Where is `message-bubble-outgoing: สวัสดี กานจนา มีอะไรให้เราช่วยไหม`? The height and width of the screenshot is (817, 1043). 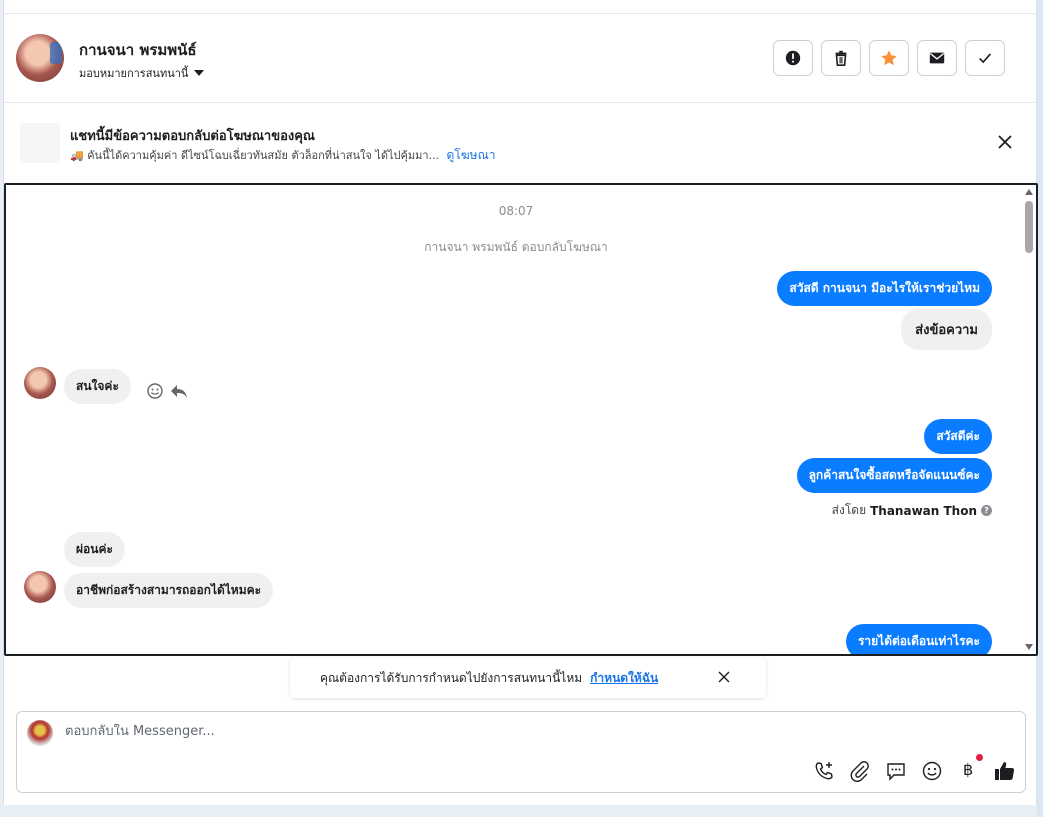
message-bubble-outgoing: สวัสดี กานจนา มีอะไรให้เราช่วยไหม is located at coordinates (884, 288).